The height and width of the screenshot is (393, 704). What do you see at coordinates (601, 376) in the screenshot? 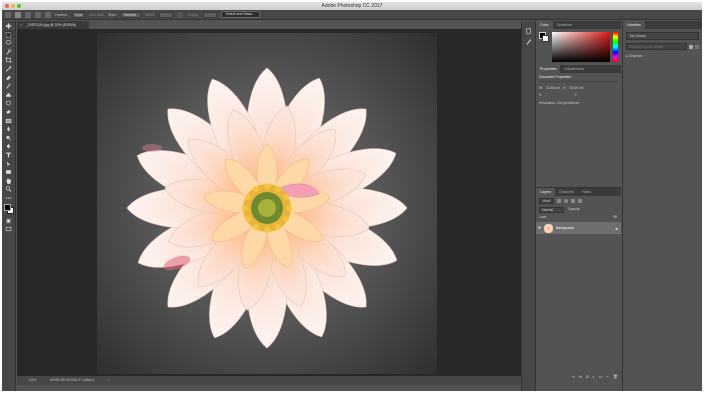
I see `new-group-icon: ▭` at bounding box center [601, 376].